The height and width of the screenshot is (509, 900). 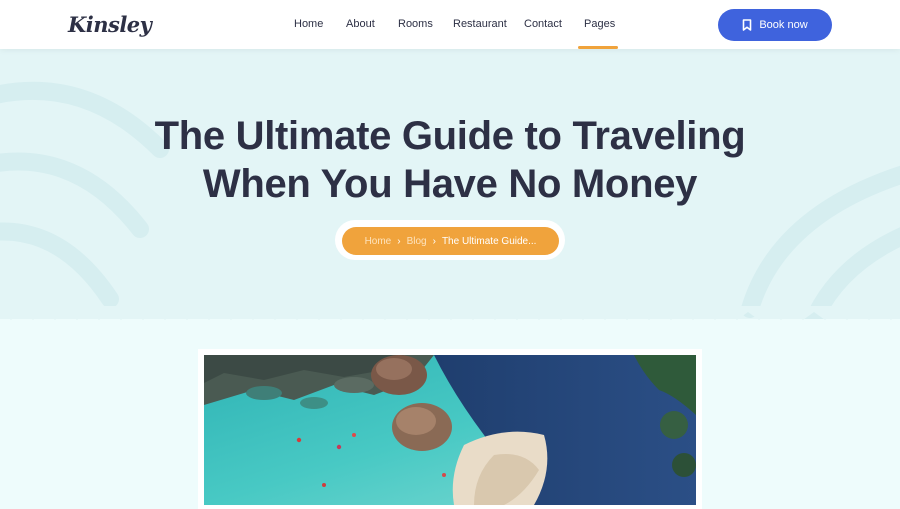 I want to click on nav-item-about: About, so click(x=360, y=24).